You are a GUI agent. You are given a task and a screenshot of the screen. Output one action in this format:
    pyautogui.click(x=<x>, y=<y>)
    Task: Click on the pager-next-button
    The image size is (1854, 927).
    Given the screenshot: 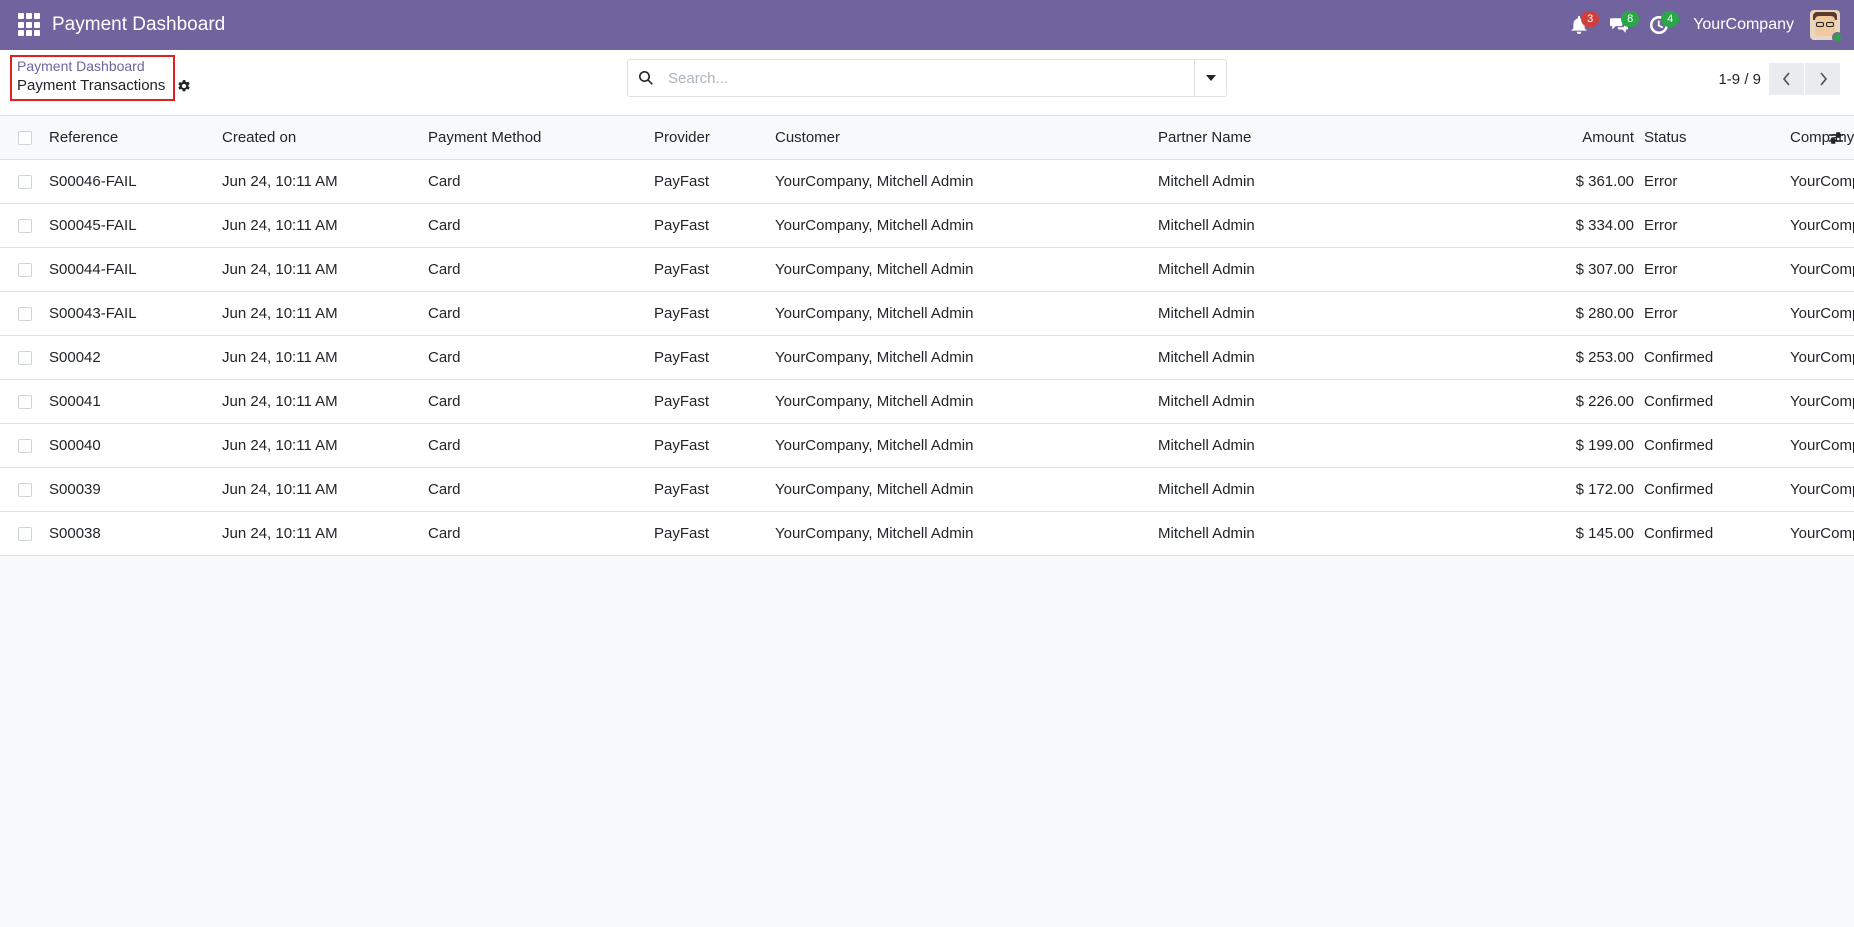 What is the action you would take?
    pyautogui.click(x=1822, y=79)
    